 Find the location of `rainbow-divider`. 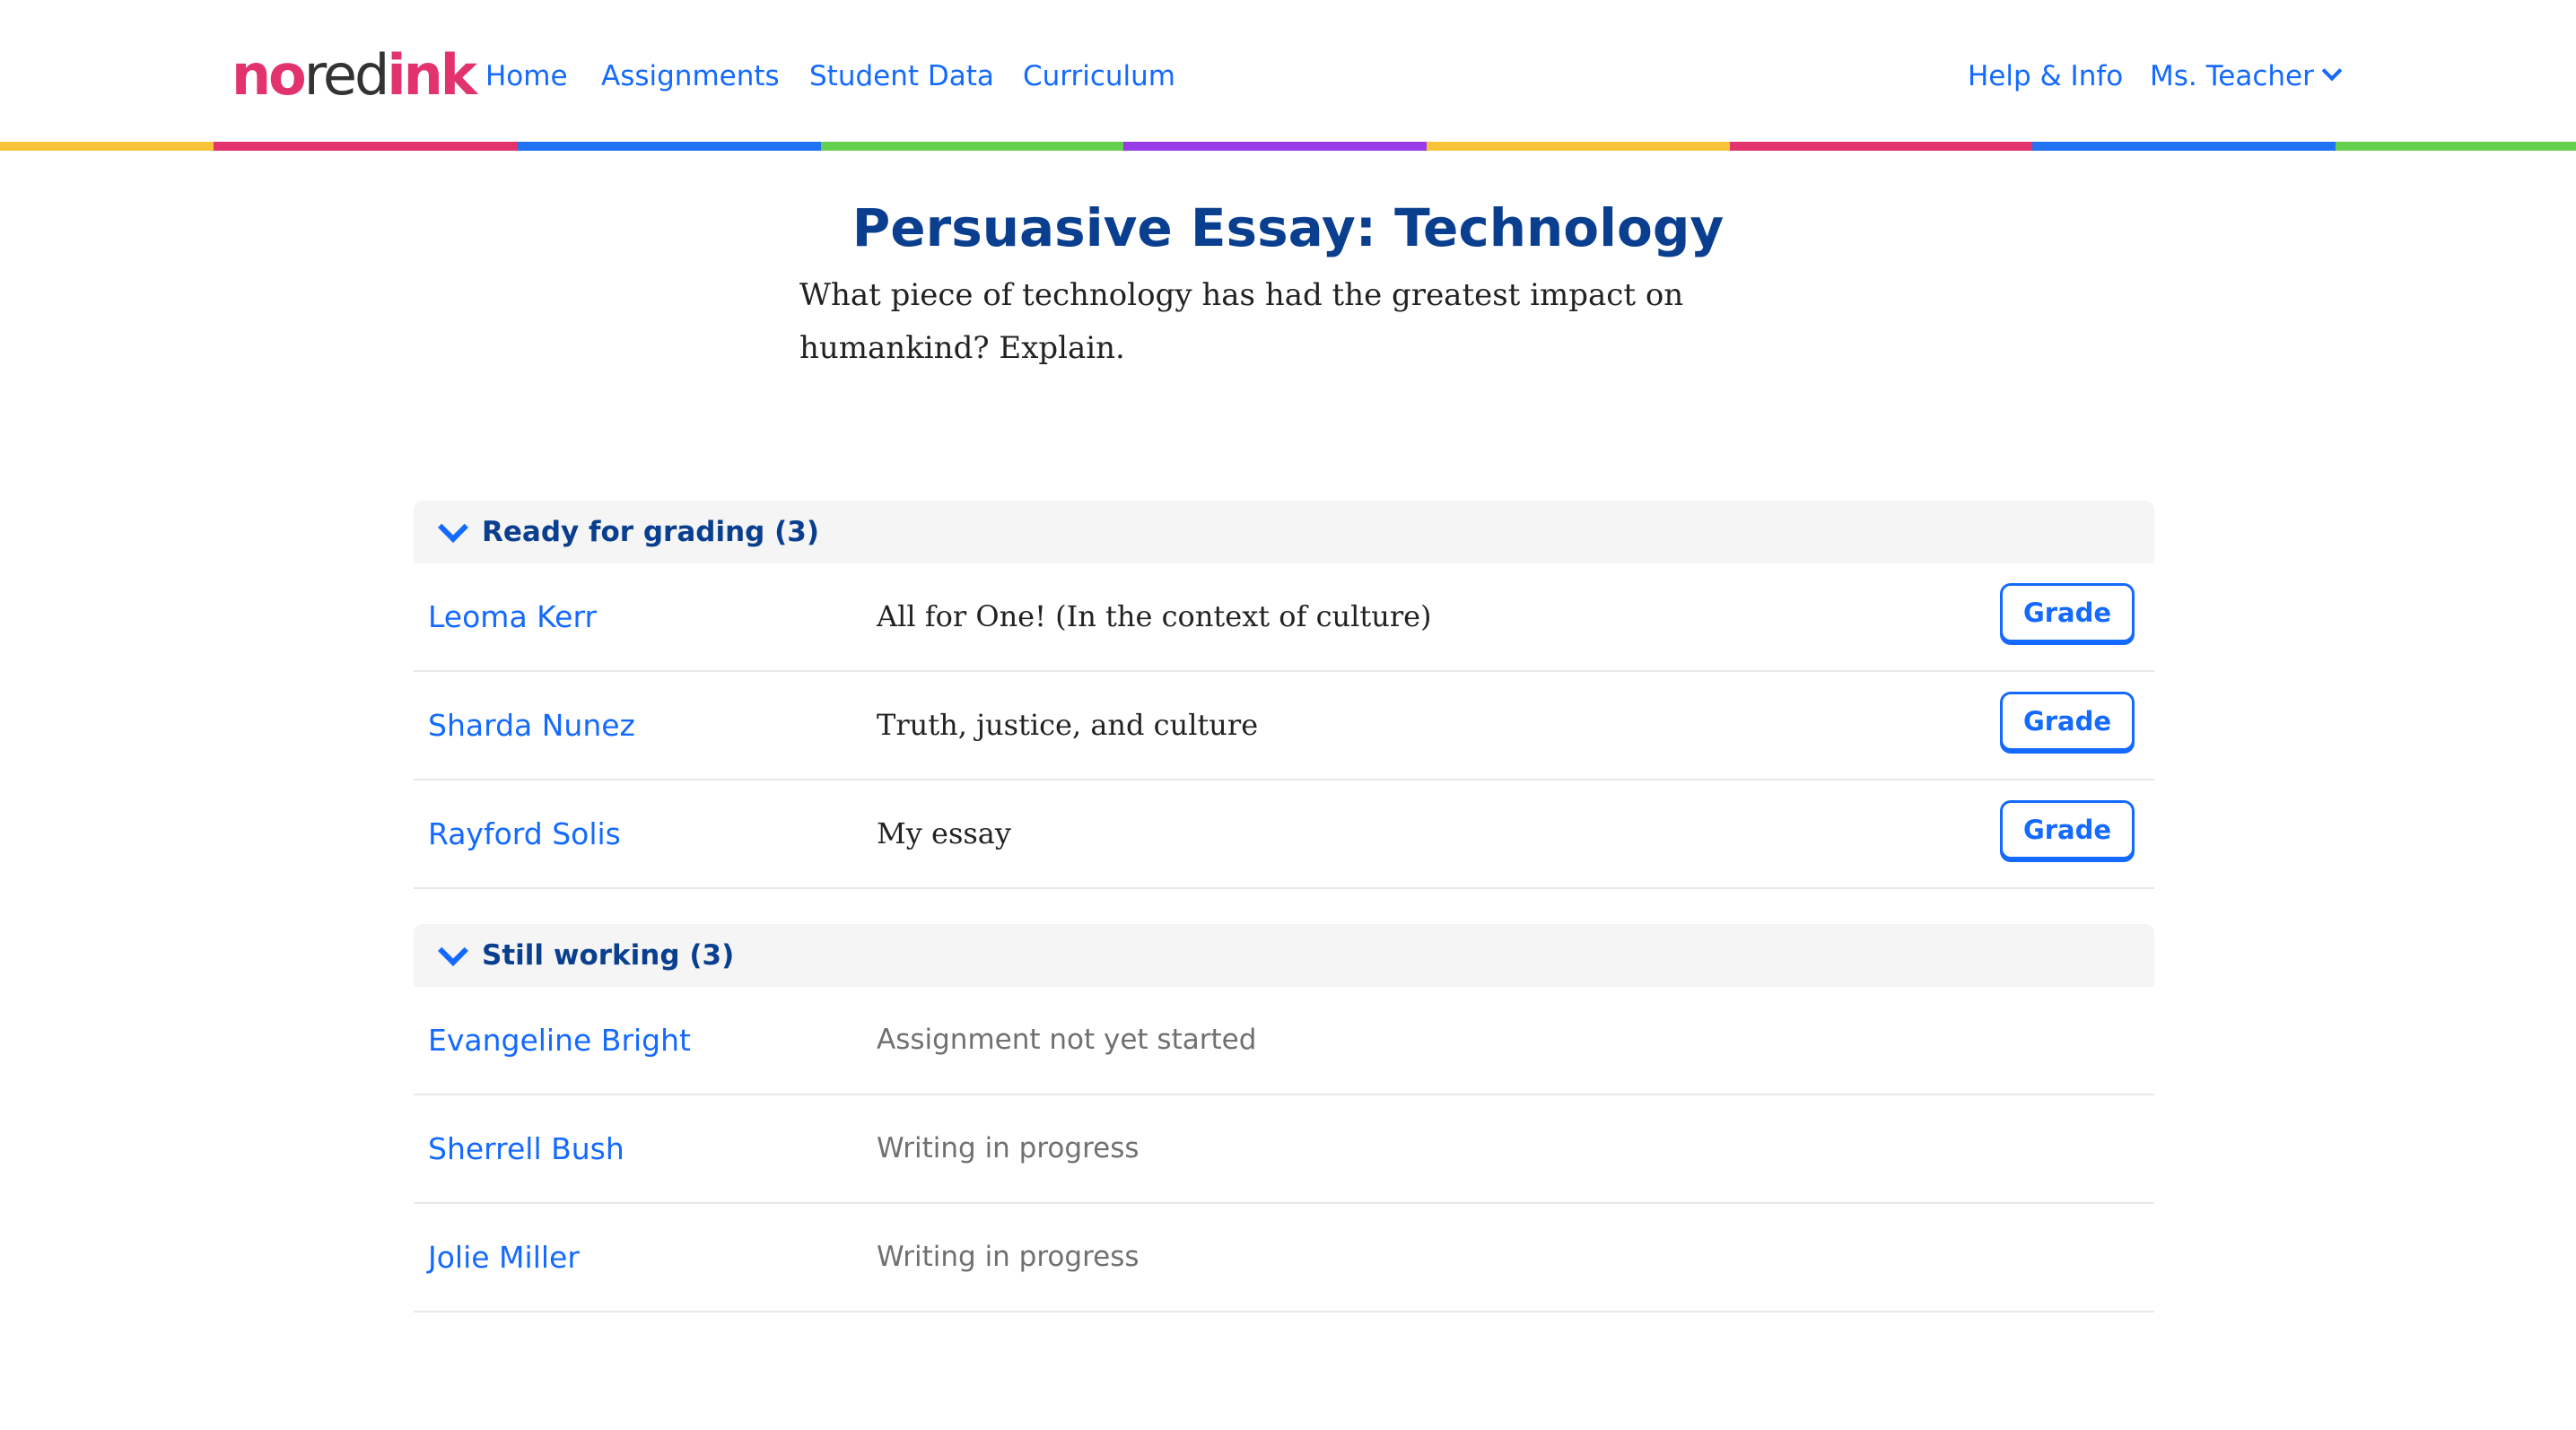

rainbow-divider is located at coordinates (1288, 146).